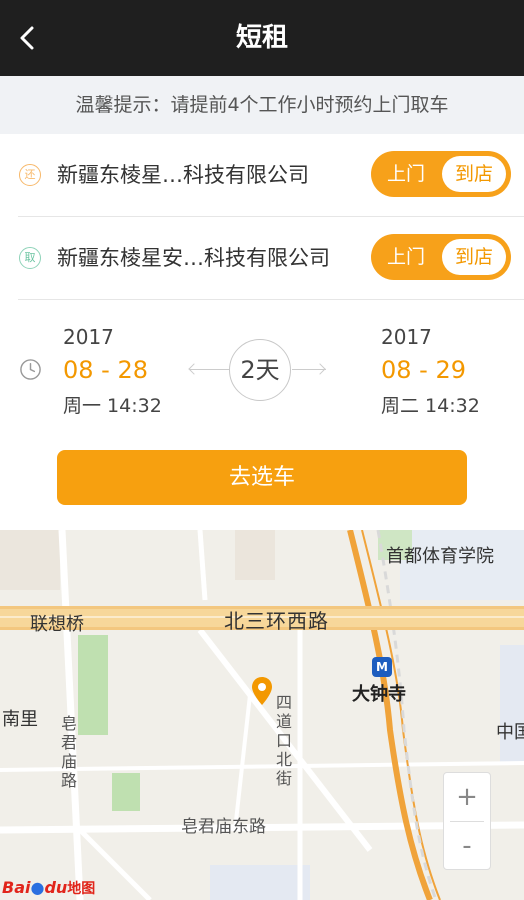 The image size is (524, 900). Describe the element at coordinates (30, 258) in the screenshot. I see `pickup-badge-icon: 取` at that location.